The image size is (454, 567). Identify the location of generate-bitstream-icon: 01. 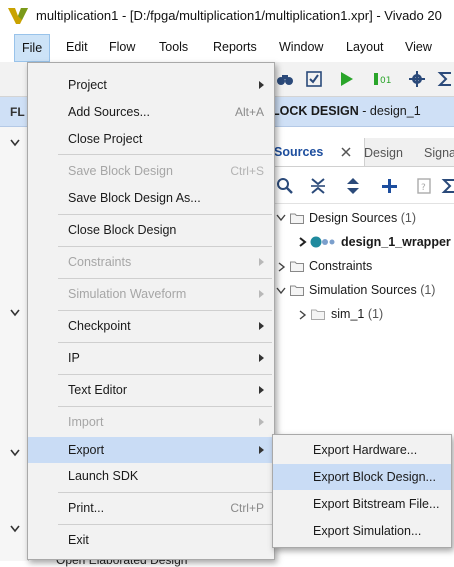
(382, 79).